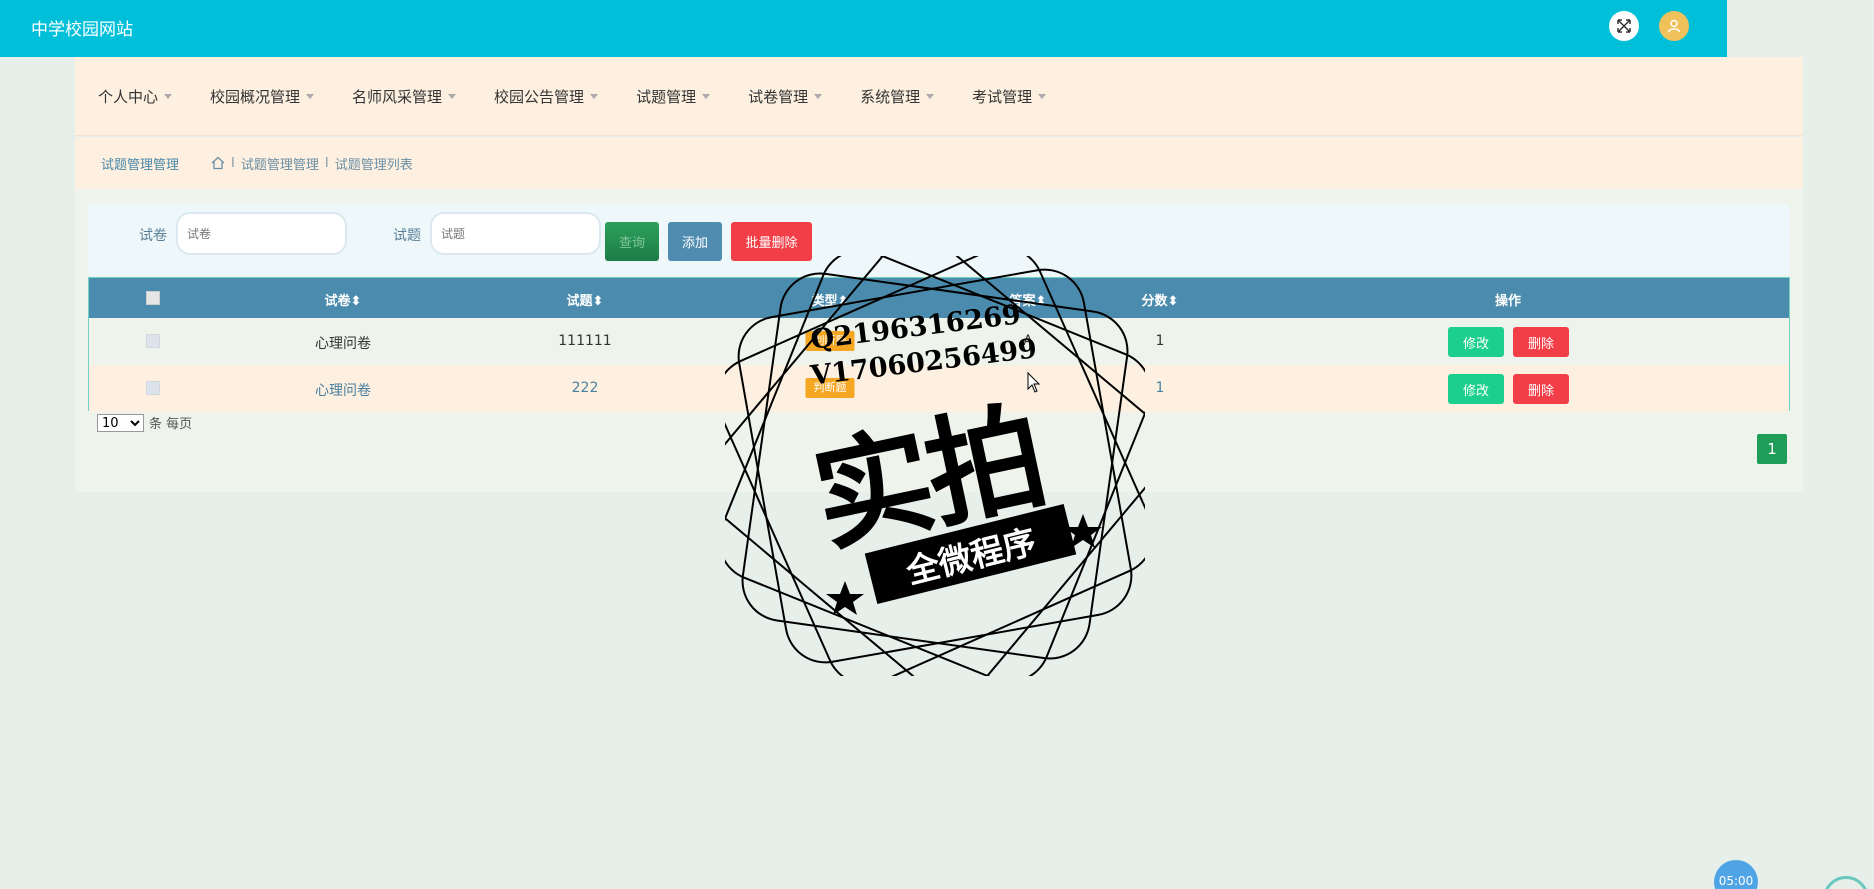 This screenshot has width=1874, height=889. What do you see at coordinates (579, 301) in the screenshot?
I see `column-header-label: 试题` at bounding box center [579, 301].